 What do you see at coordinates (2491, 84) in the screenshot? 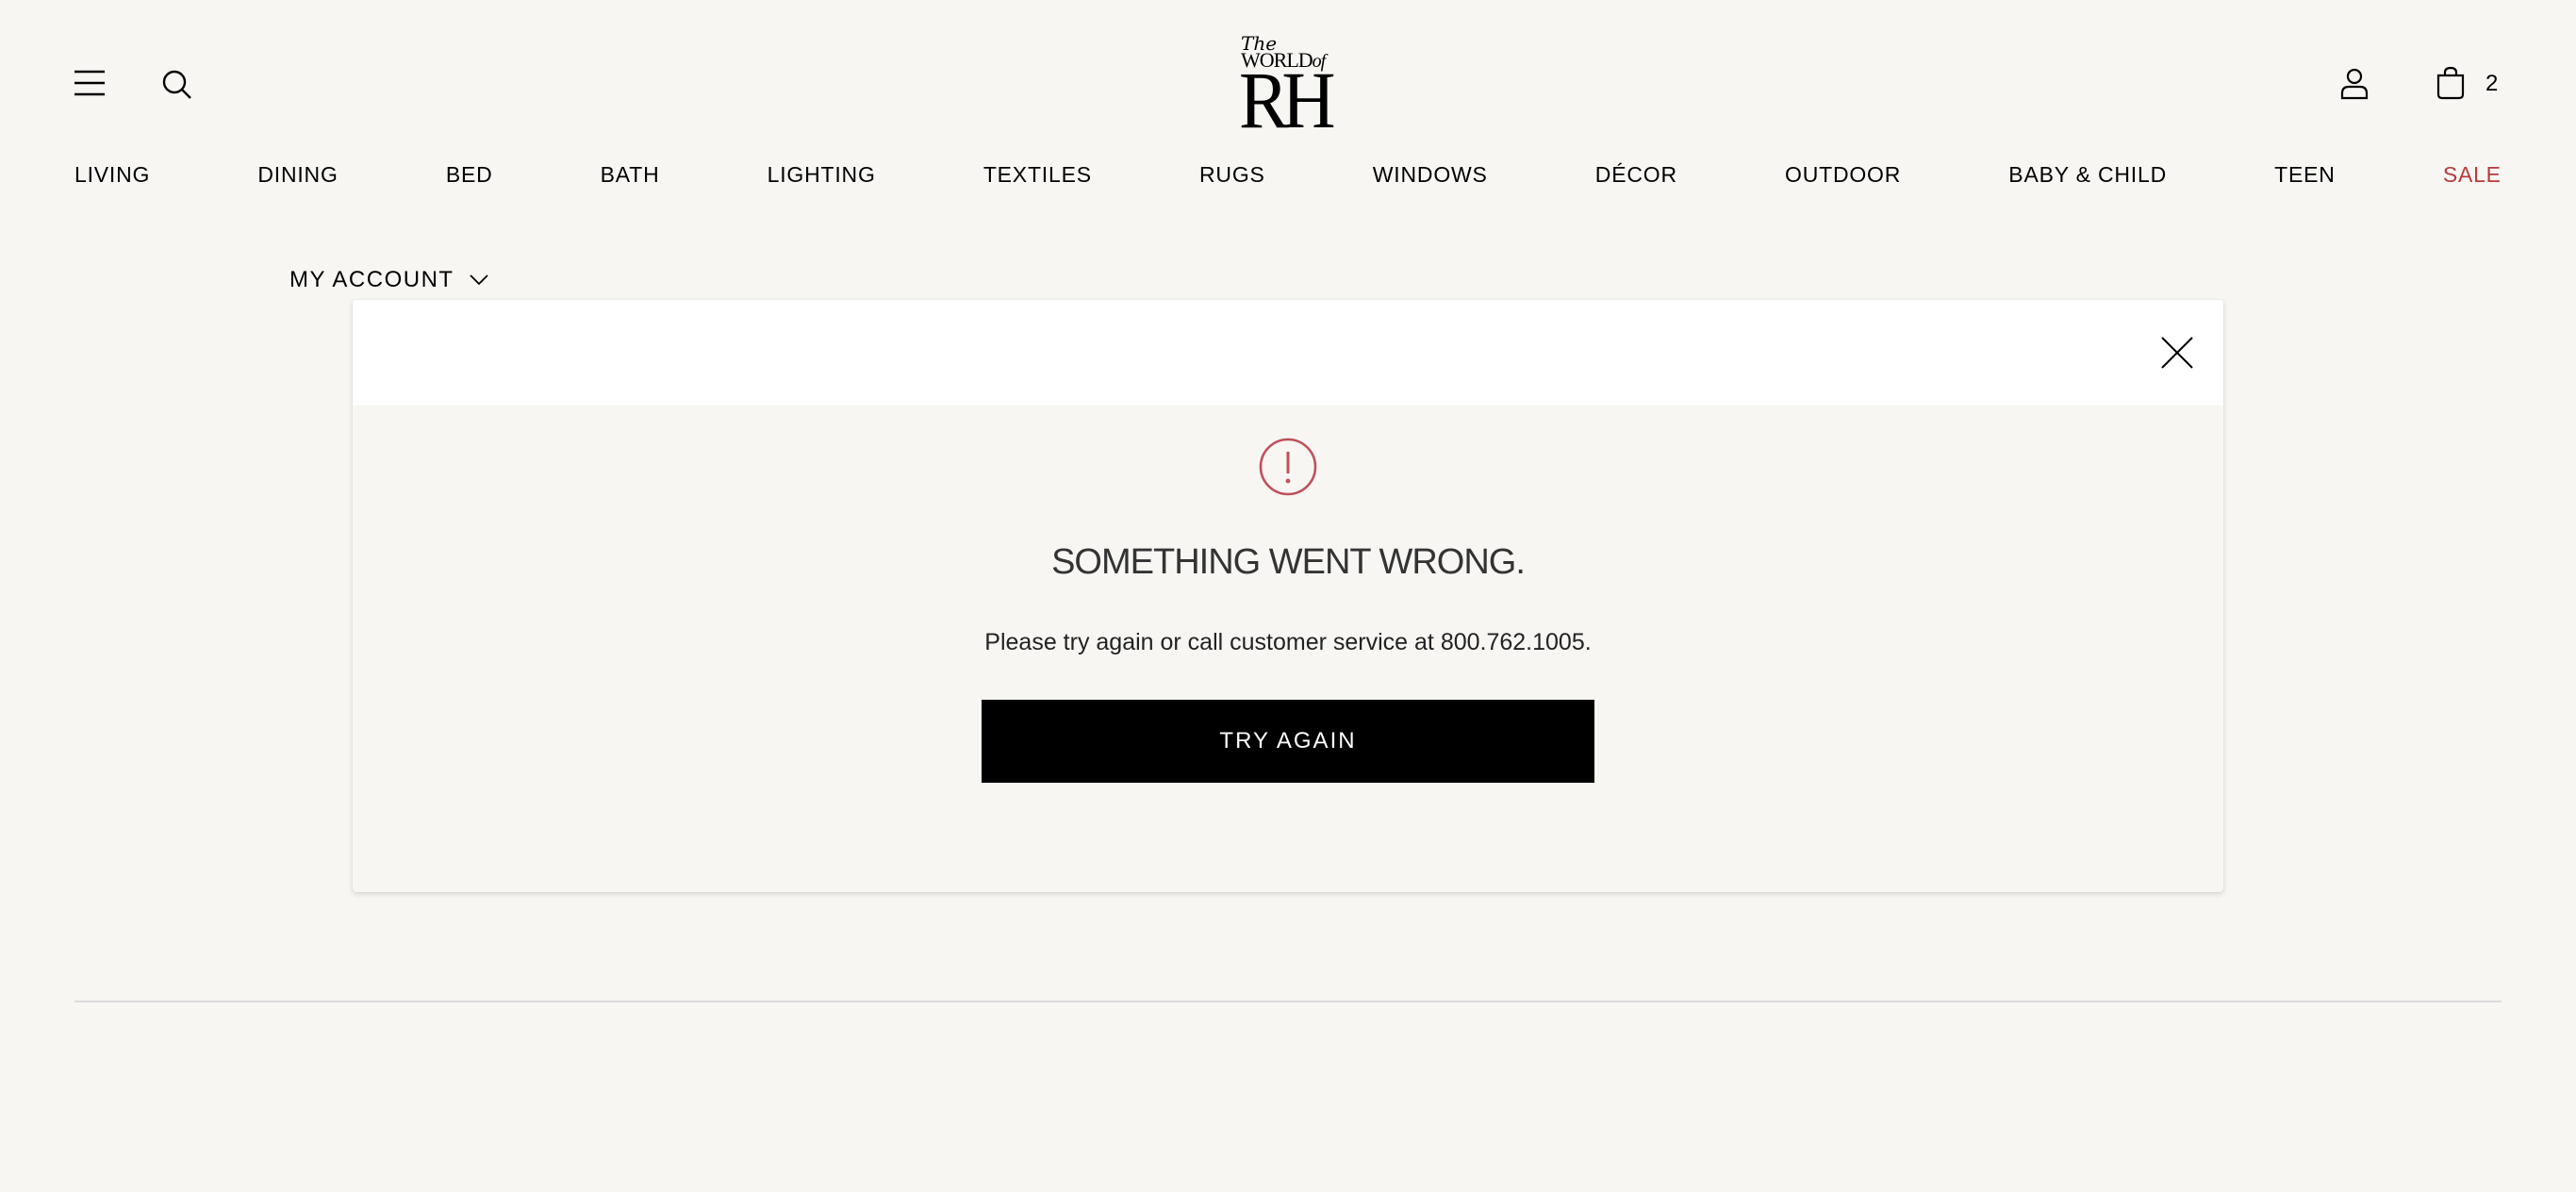
I see `cart-count: 2` at bounding box center [2491, 84].